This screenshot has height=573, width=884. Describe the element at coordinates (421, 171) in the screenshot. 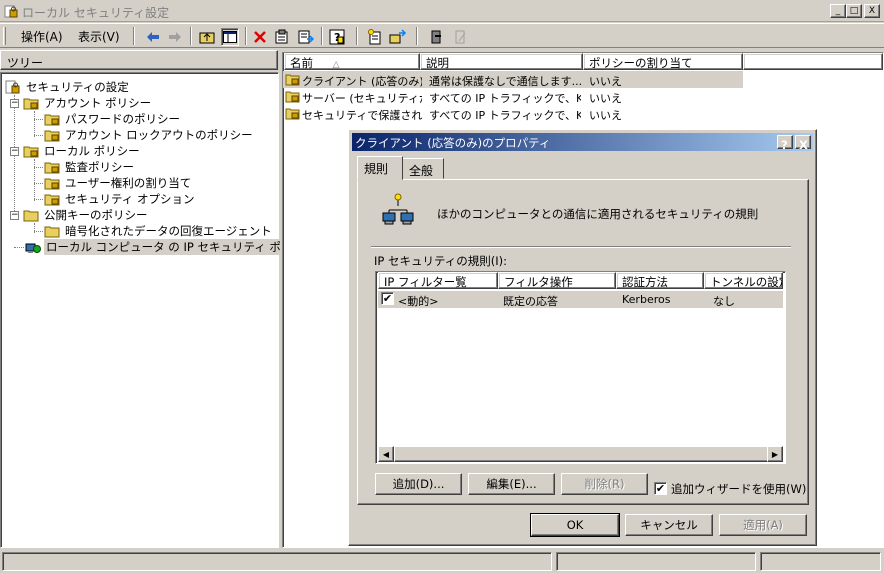

I see `tab-label: 全般` at that location.